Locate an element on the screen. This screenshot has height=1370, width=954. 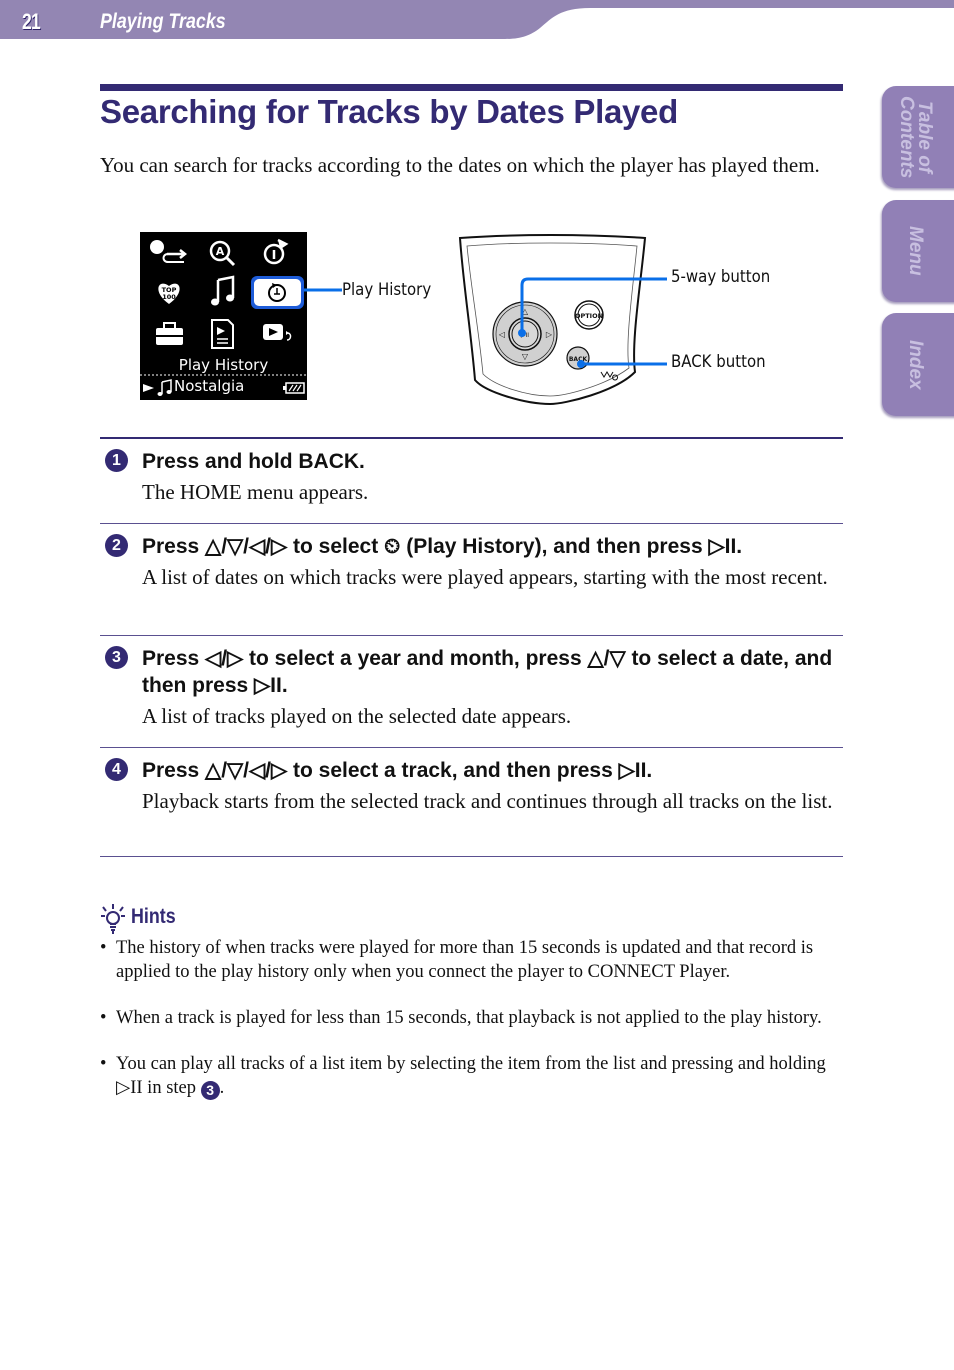
battery-icon is located at coordinates (294, 388).